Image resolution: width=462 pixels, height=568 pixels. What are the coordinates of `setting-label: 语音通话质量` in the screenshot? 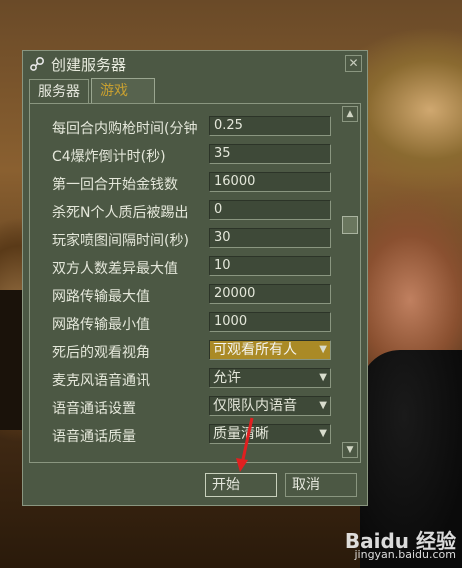 It's located at (94, 437).